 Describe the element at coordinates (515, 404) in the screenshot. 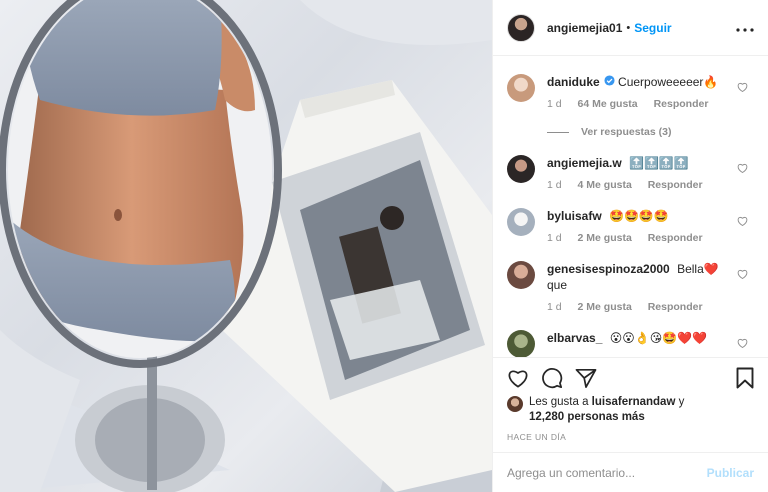

I see `liker-avatar` at that location.